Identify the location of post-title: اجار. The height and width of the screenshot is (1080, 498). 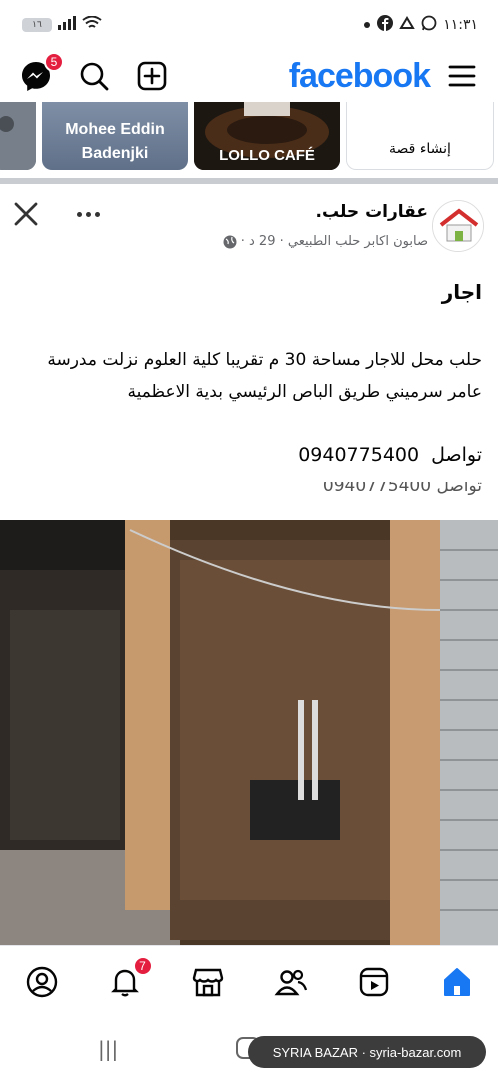
(461, 292).